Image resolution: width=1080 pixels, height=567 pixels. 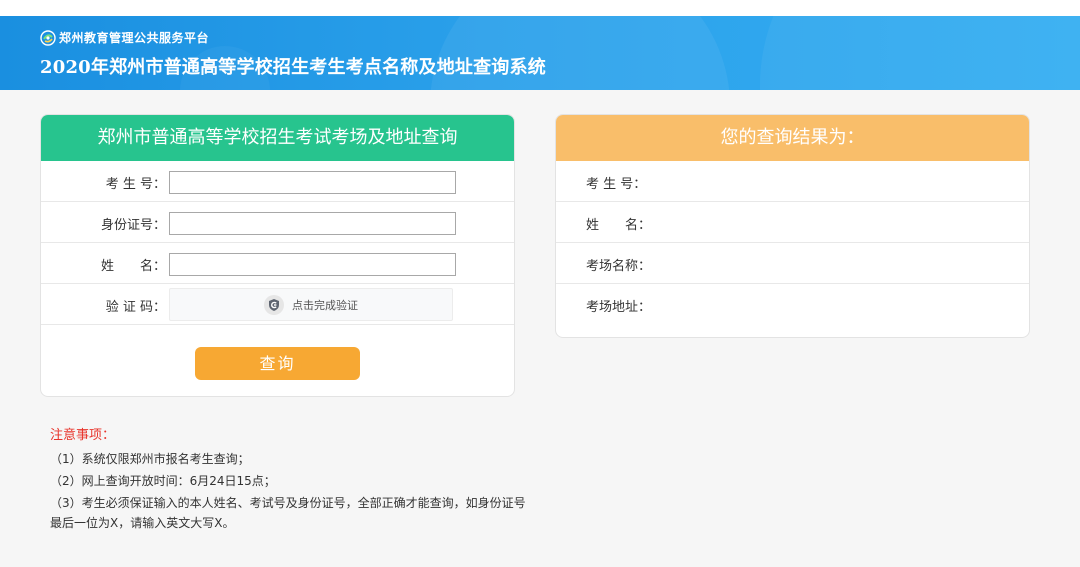 I want to click on name-label: 姓 名：, so click(x=133, y=266).